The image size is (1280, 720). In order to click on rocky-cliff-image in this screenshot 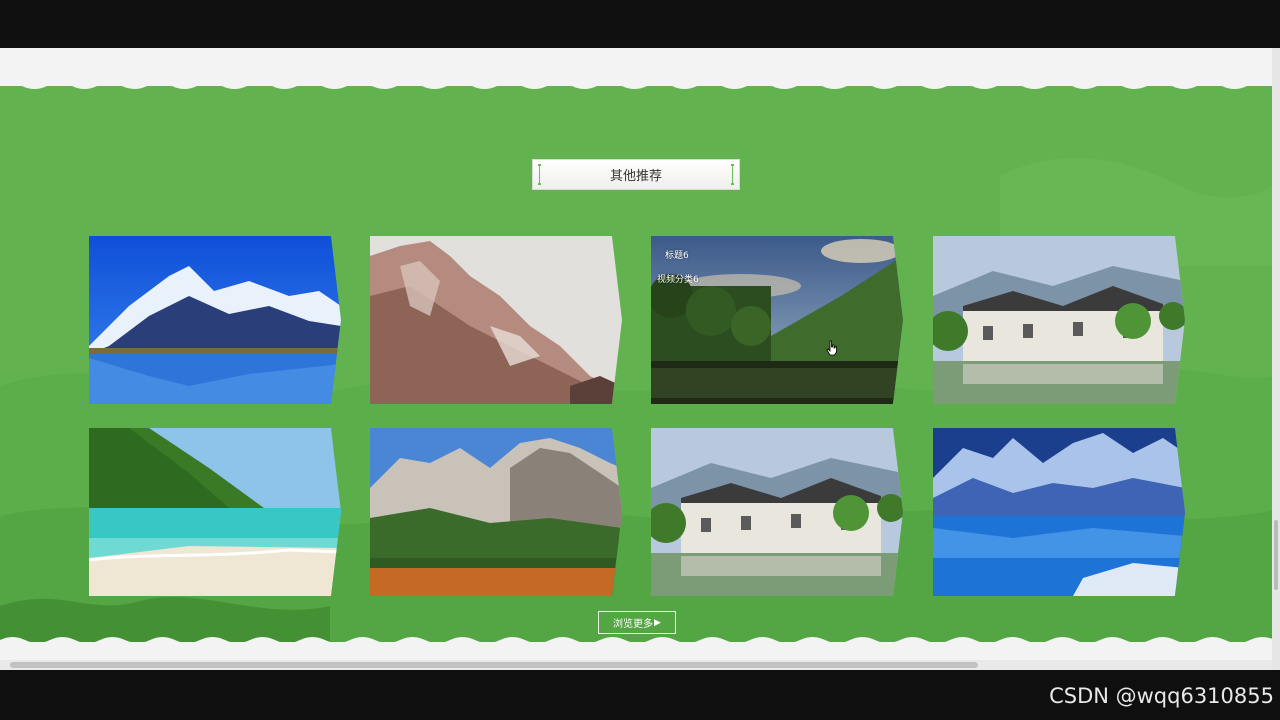, I will do `click(496, 320)`.